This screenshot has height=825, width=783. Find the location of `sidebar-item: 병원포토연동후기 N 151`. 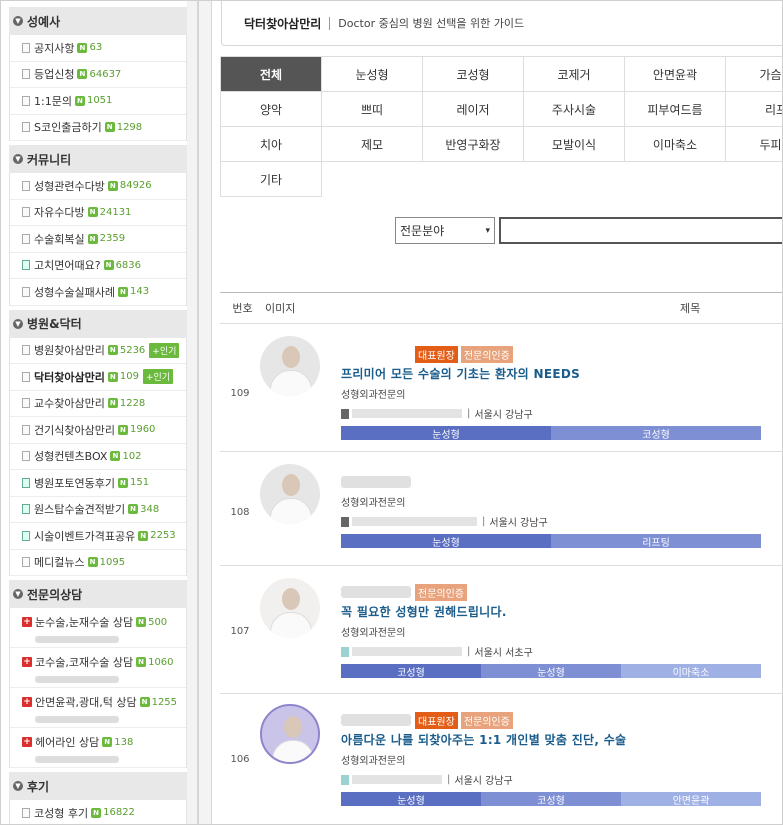

sidebar-item: 병원포토연동후기 N 151 is located at coordinates (98, 483).